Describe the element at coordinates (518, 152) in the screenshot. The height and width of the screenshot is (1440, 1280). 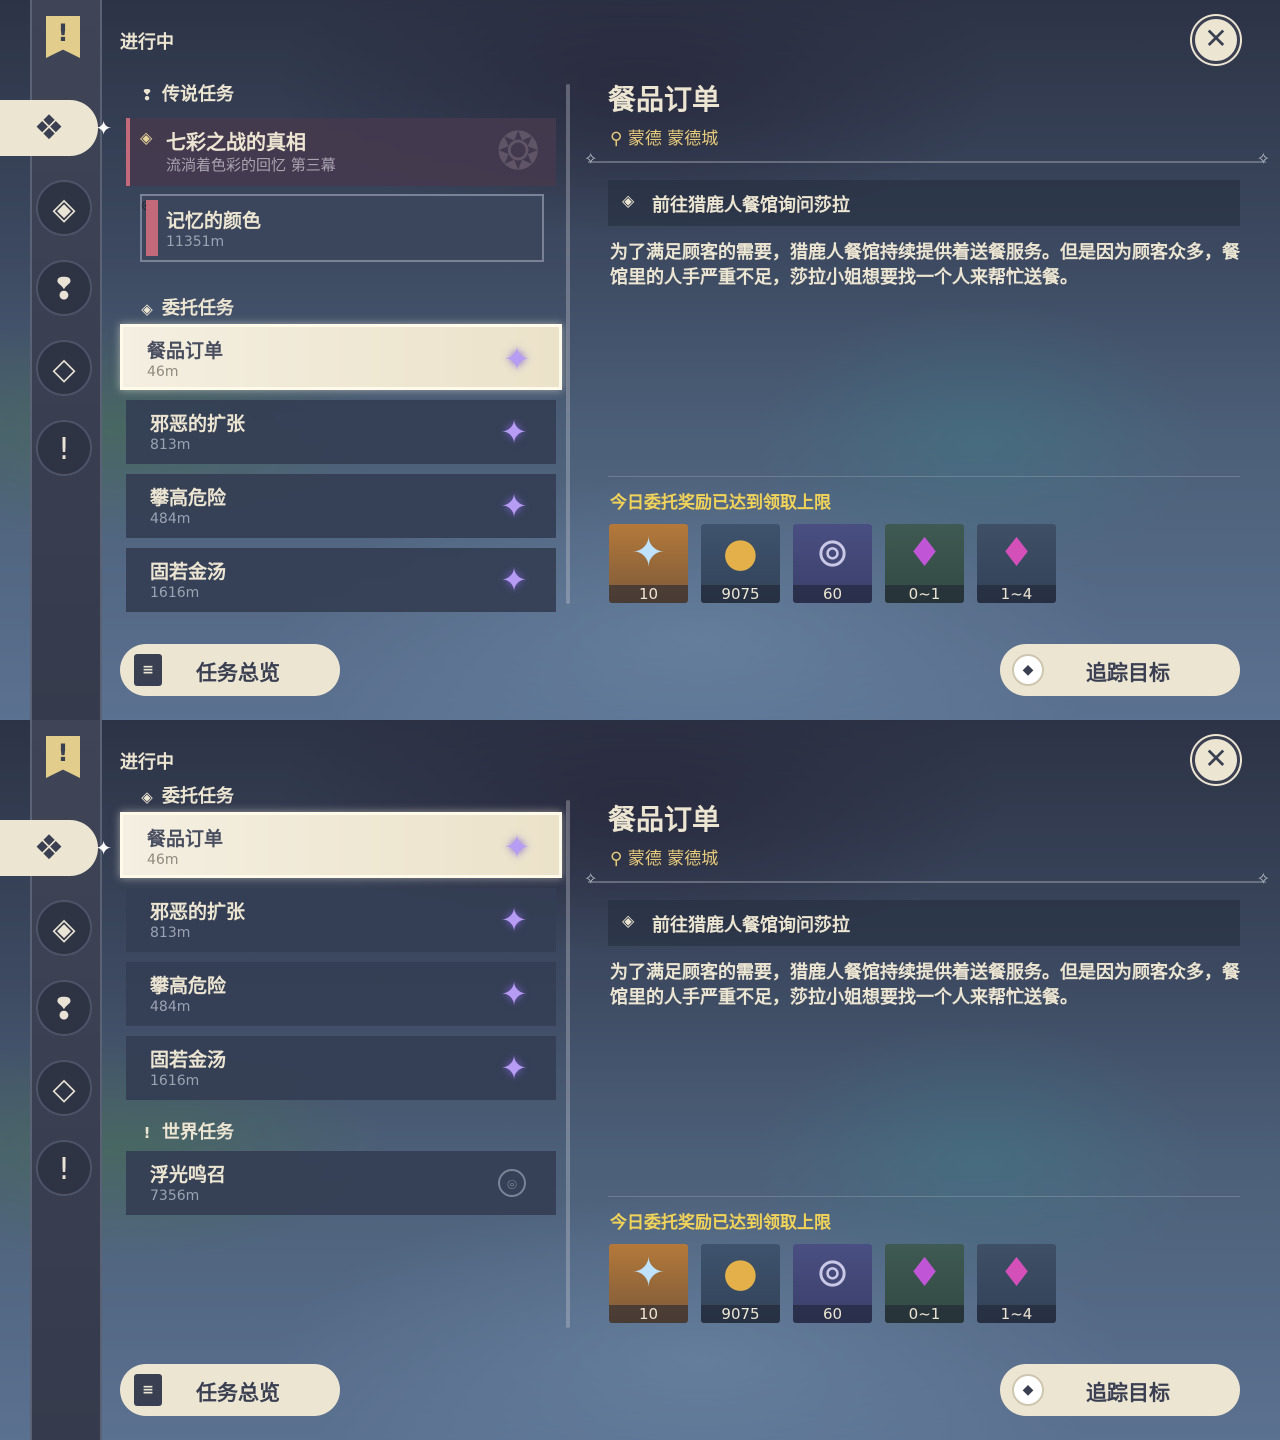
I see `character-emblem-icon: ❂` at that location.